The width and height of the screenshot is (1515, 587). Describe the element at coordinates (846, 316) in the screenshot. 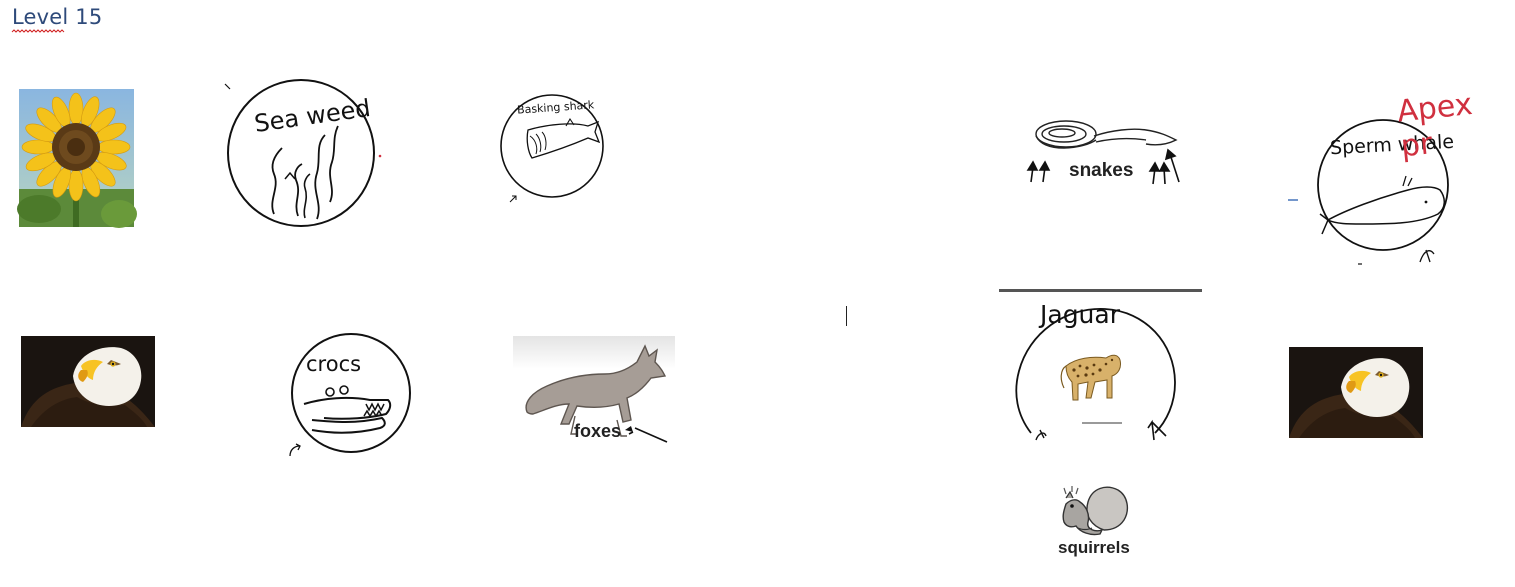

I see `text-cursor` at that location.